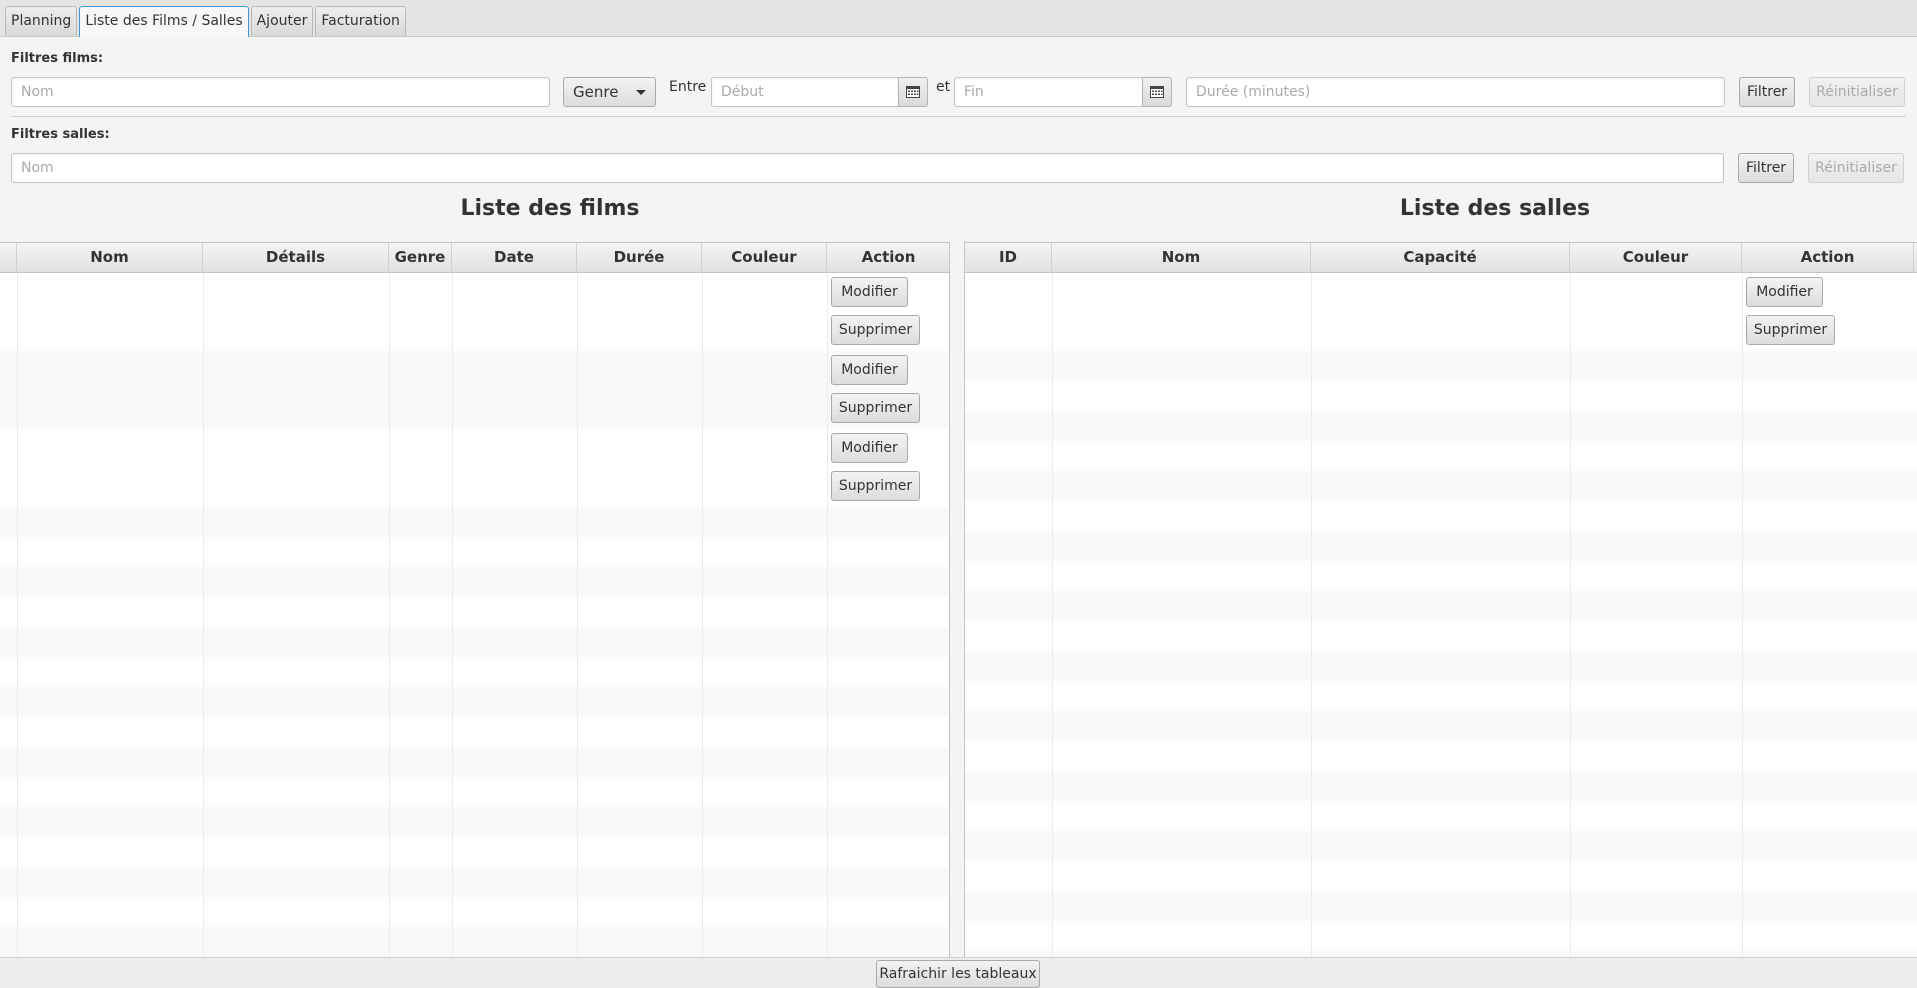  Describe the element at coordinates (596, 92) in the screenshot. I see `genre-combobox-label: Genre` at that location.